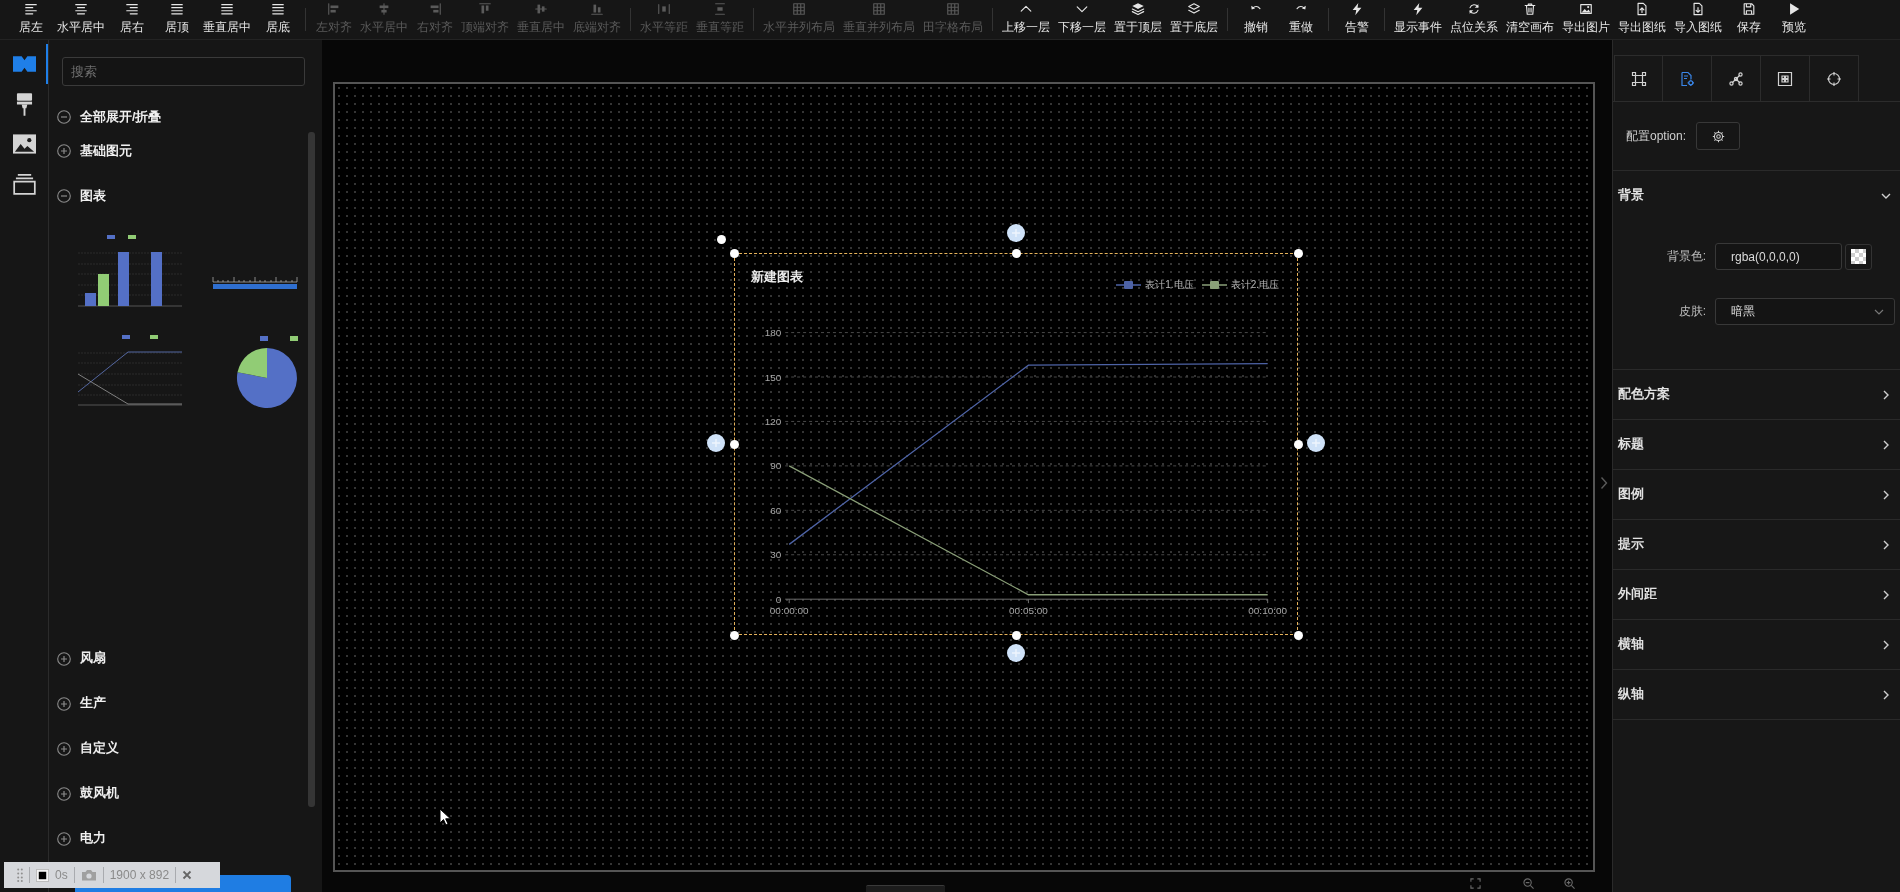 This screenshot has width=1900, height=892. I want to click on color-value-field: rgba(0,0,0,0), so click(1778, 256).